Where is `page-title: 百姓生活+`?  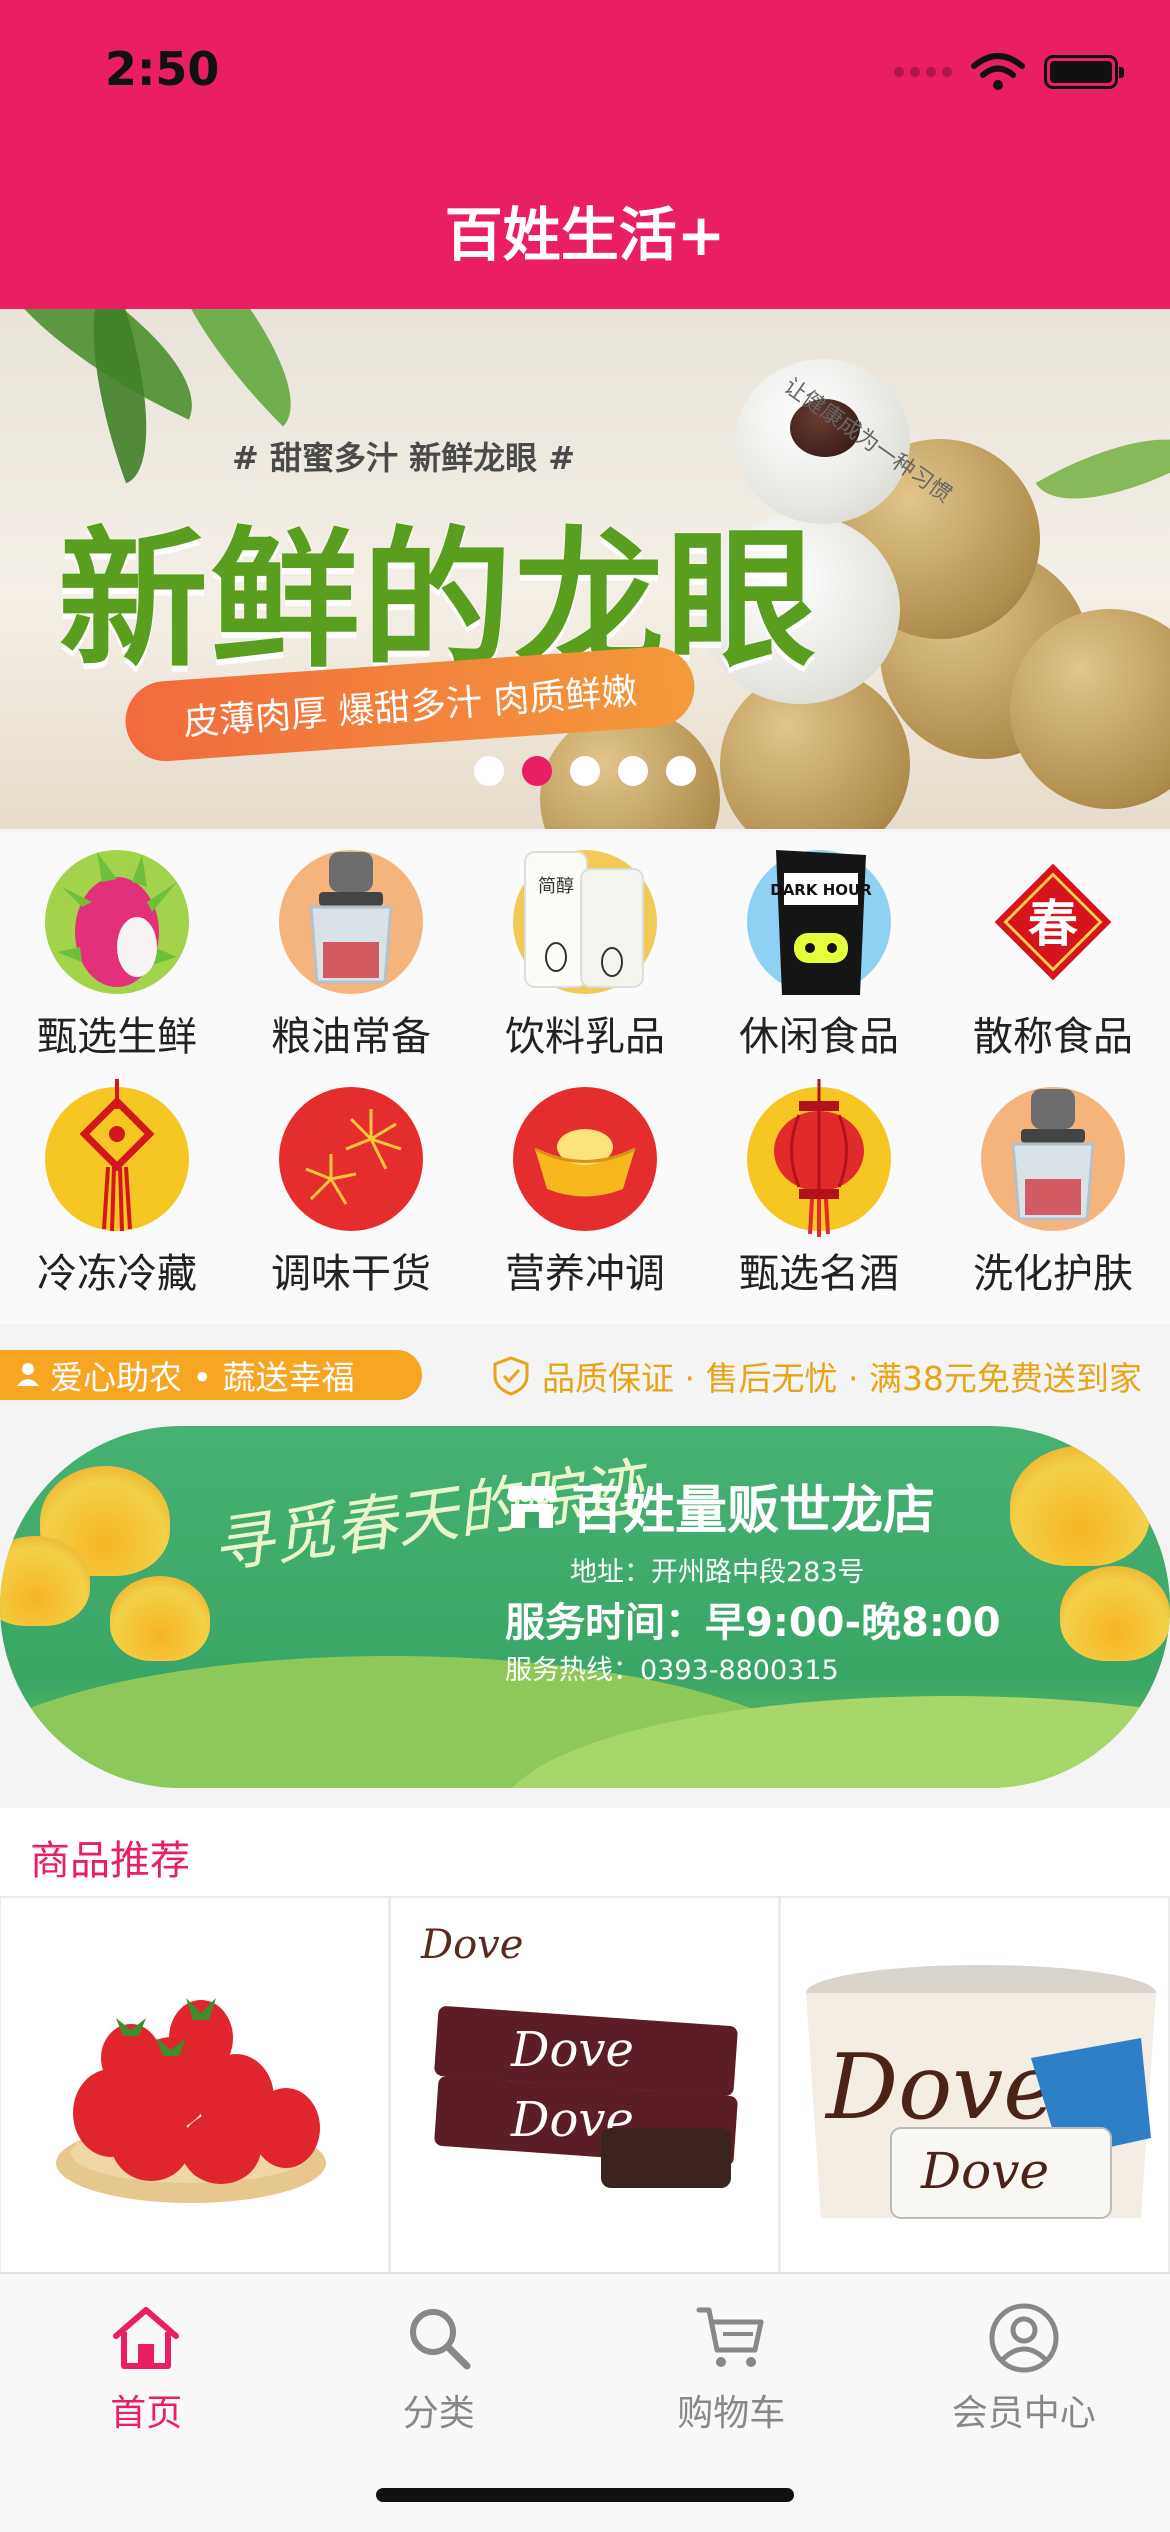
page-title: 百姓生活+ is located at coordinates (585, 235).